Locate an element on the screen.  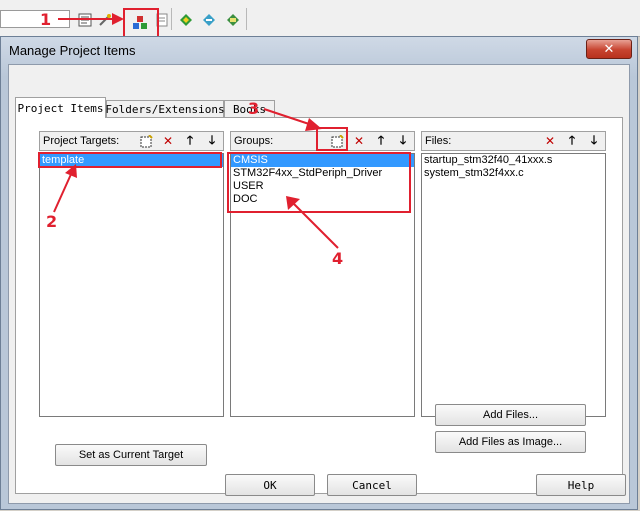
help-button: Help is located at coordinates (581, 485).